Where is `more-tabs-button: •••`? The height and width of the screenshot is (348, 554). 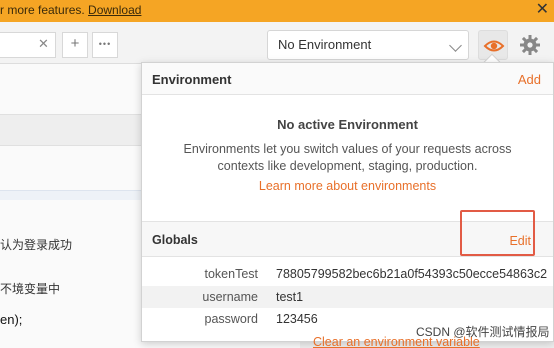
more-tabs-button: ••• is located at coordinates (105, 45).